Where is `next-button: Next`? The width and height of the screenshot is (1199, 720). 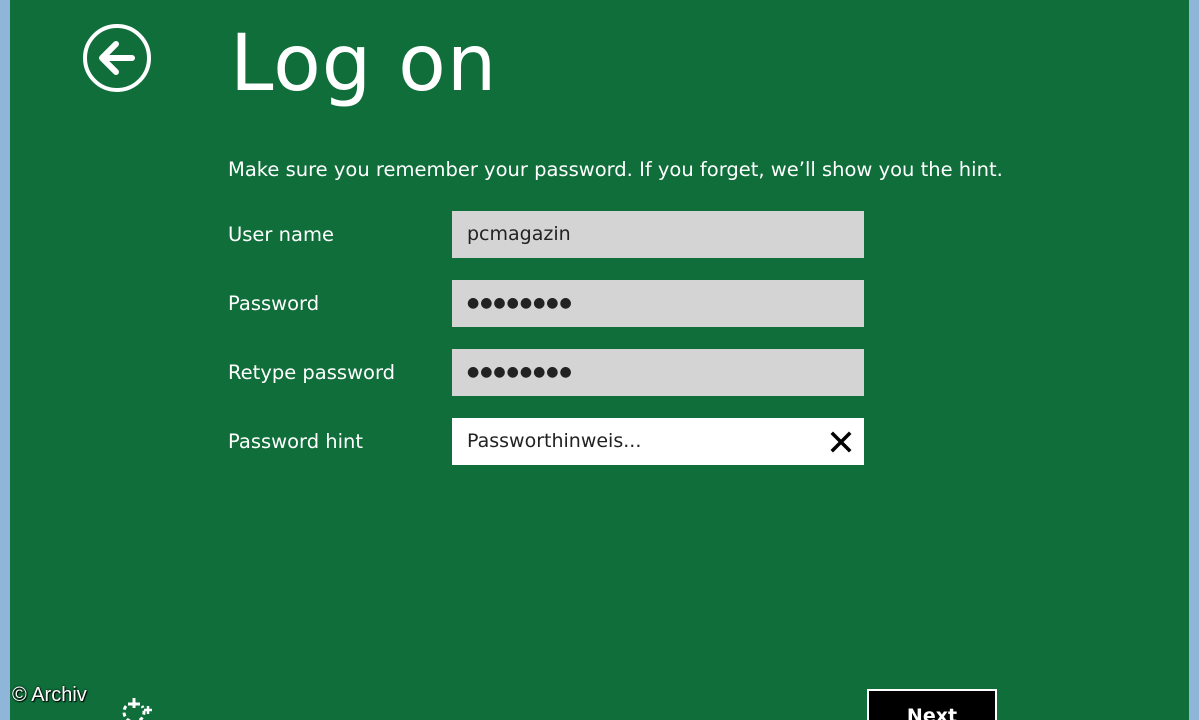 next-button: Next is located at coordinates (932, 704).